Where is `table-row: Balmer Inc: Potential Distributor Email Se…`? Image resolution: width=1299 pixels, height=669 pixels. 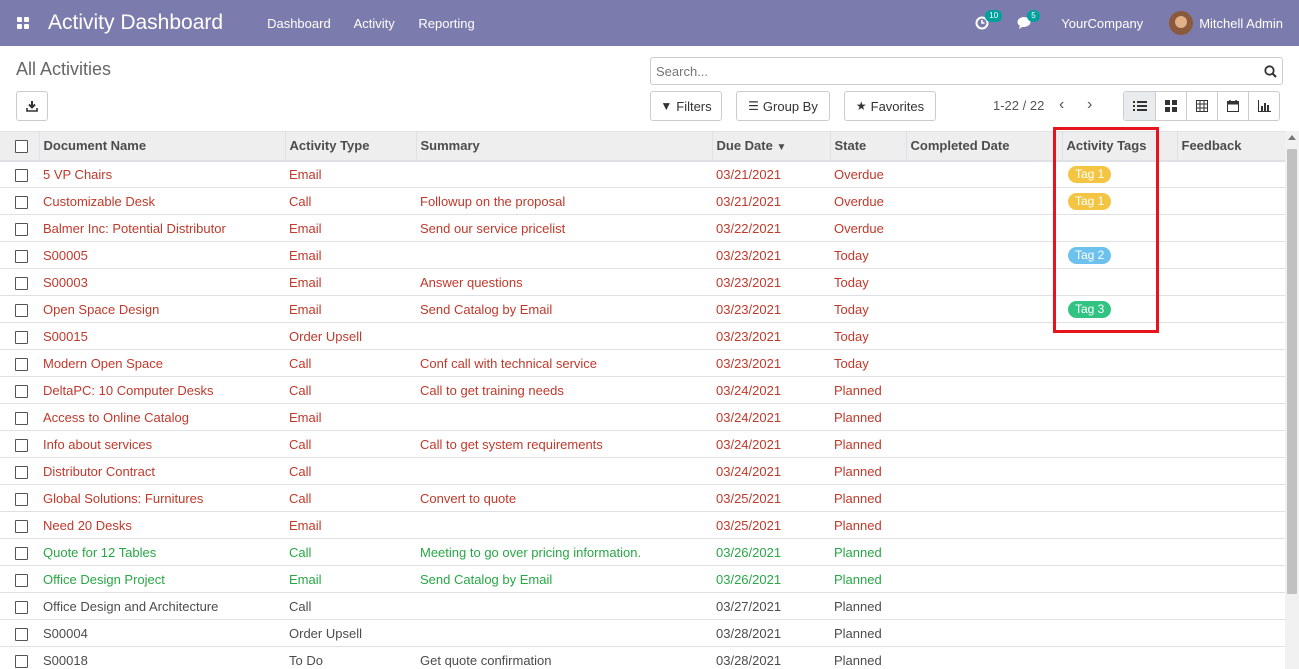 table-row: Balmer Inc: Potential Distributor Email Se… is located at coordinates (642, 228).